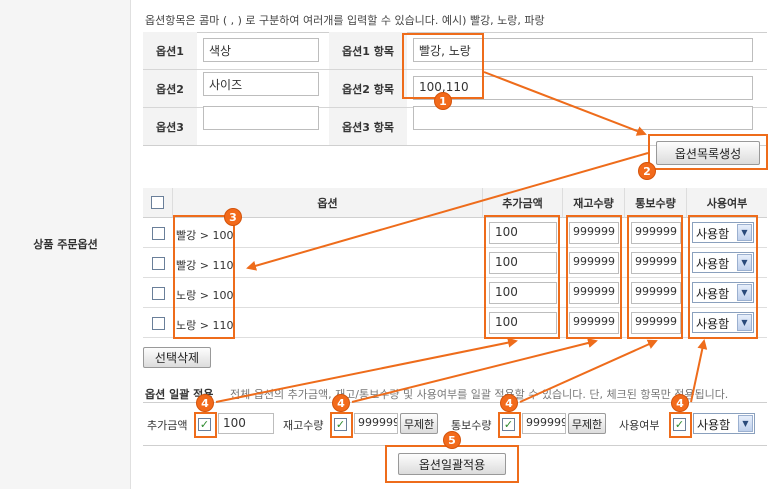 This screenshot has height=489, width=775. I want to click on bulk-stock-input: 999999, so click(376, 423).